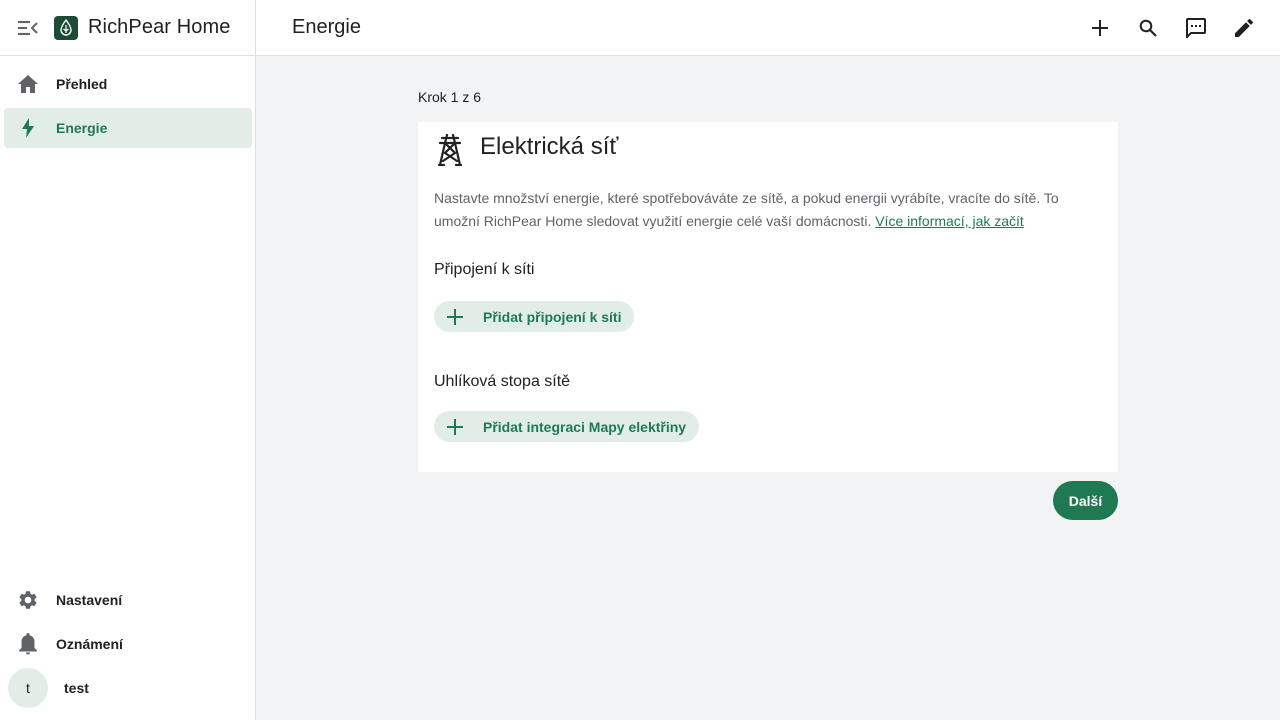 The width and height of the screenshot is (1280, 720). I want to click on pencil-icon, so click(1244, 28).